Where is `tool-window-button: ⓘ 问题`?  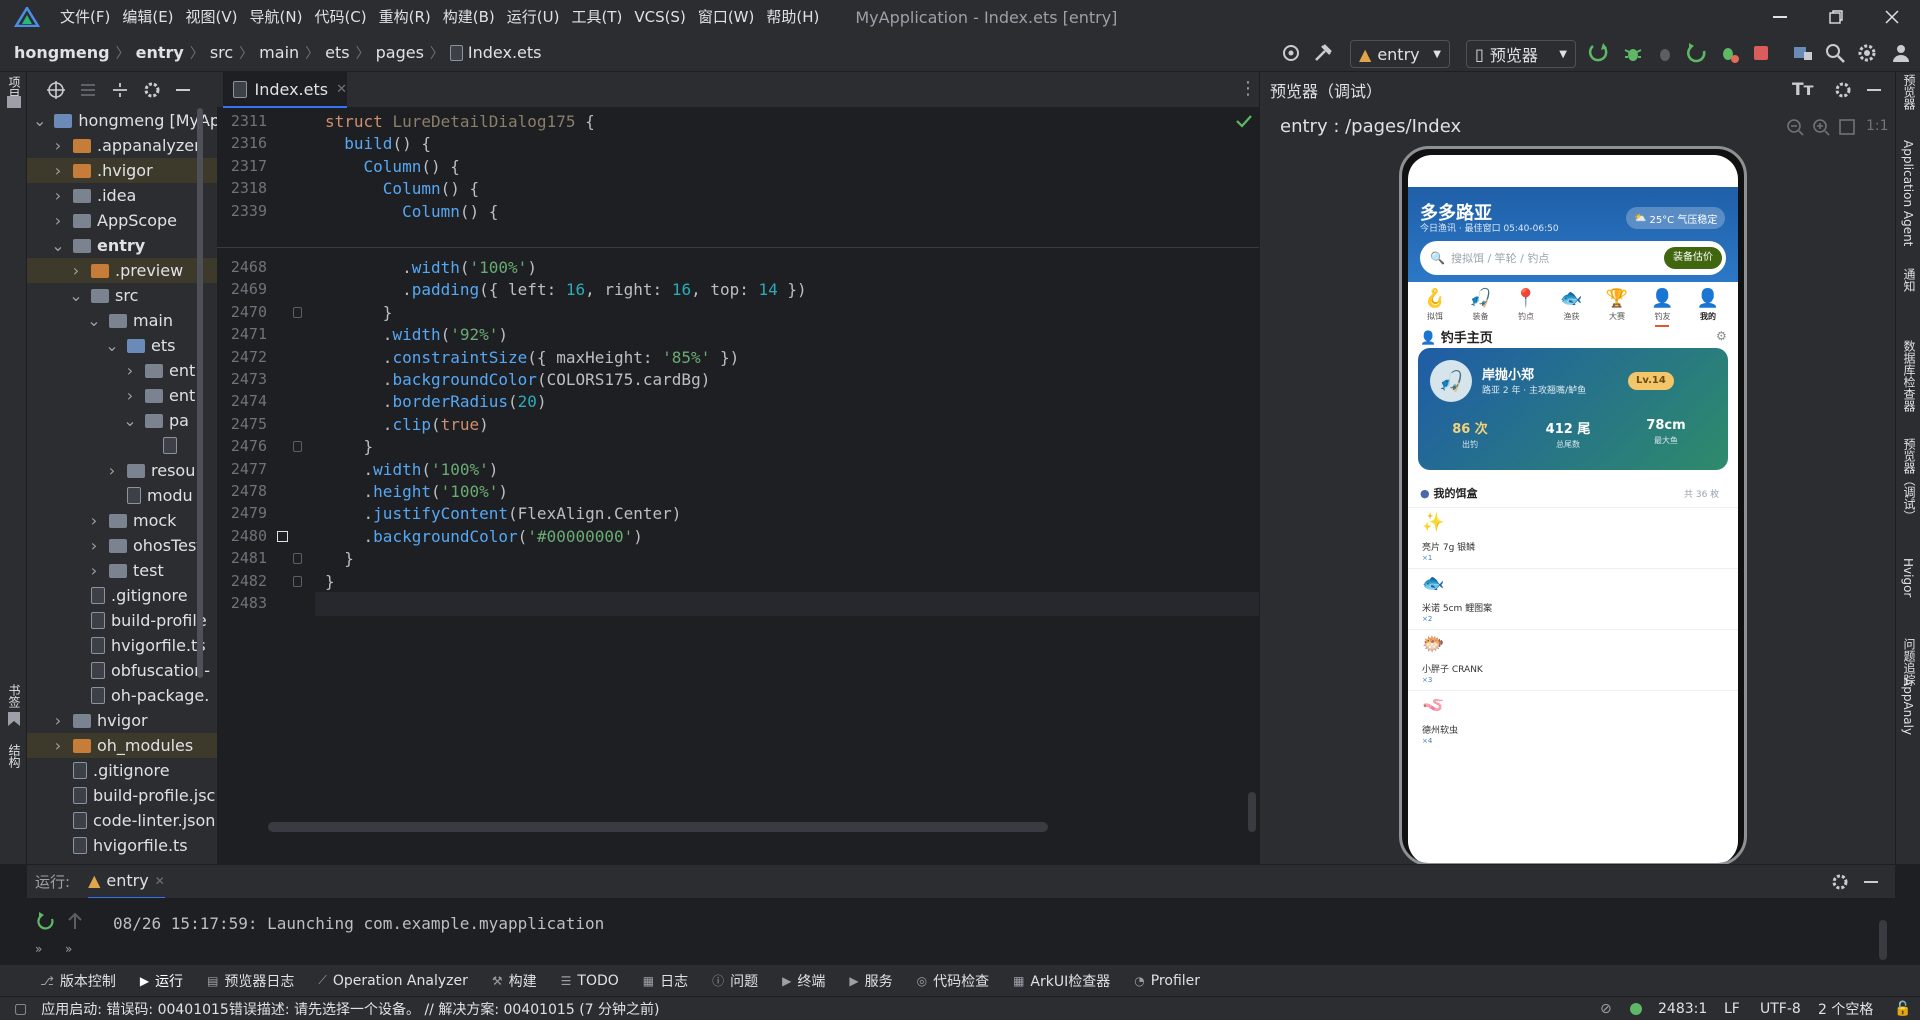 tool-window-button: ⓘ 问题 is located at coordinates (735, 981).